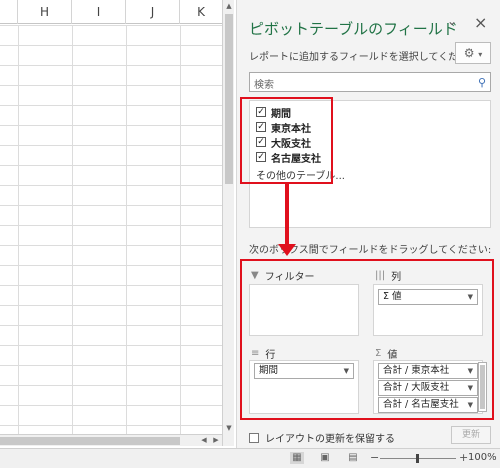 Image resolution: width=500 pixels, height=468 pixels. Describe the element at coordinates (250, 458) in the screenshot. I see `status-bar: ▦ ▣ ▤ − + 100%` at that location.